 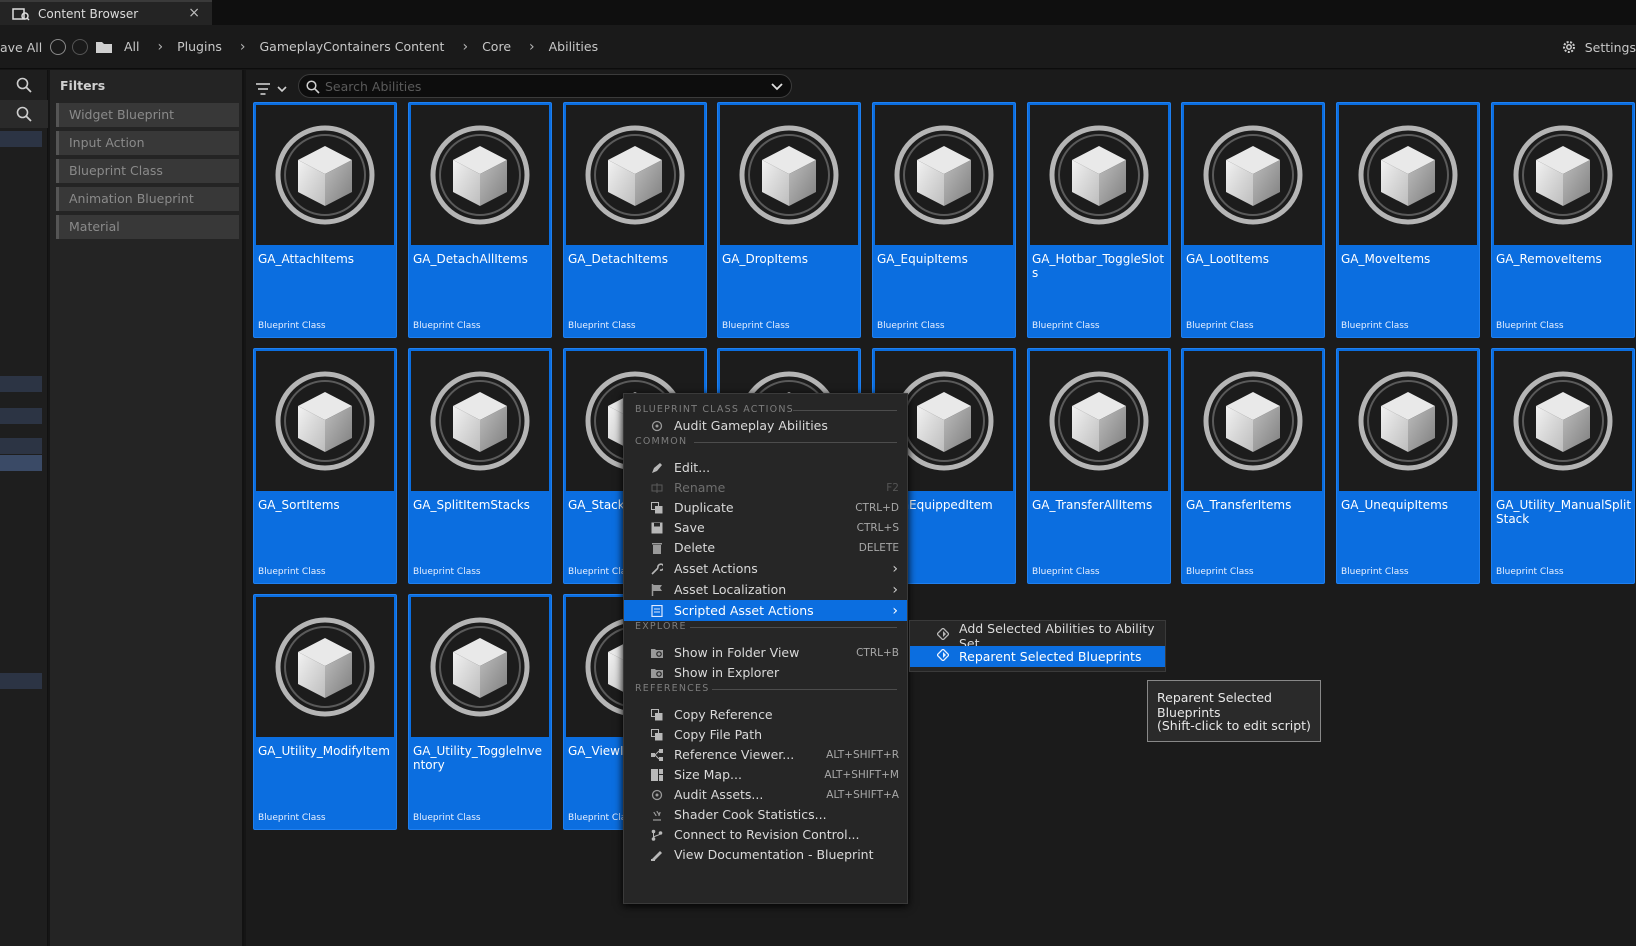 What do you see at coordinates (21, 47) in the screenshot?
I see `save-all-button: ave All` at bounding box center [21, 47].